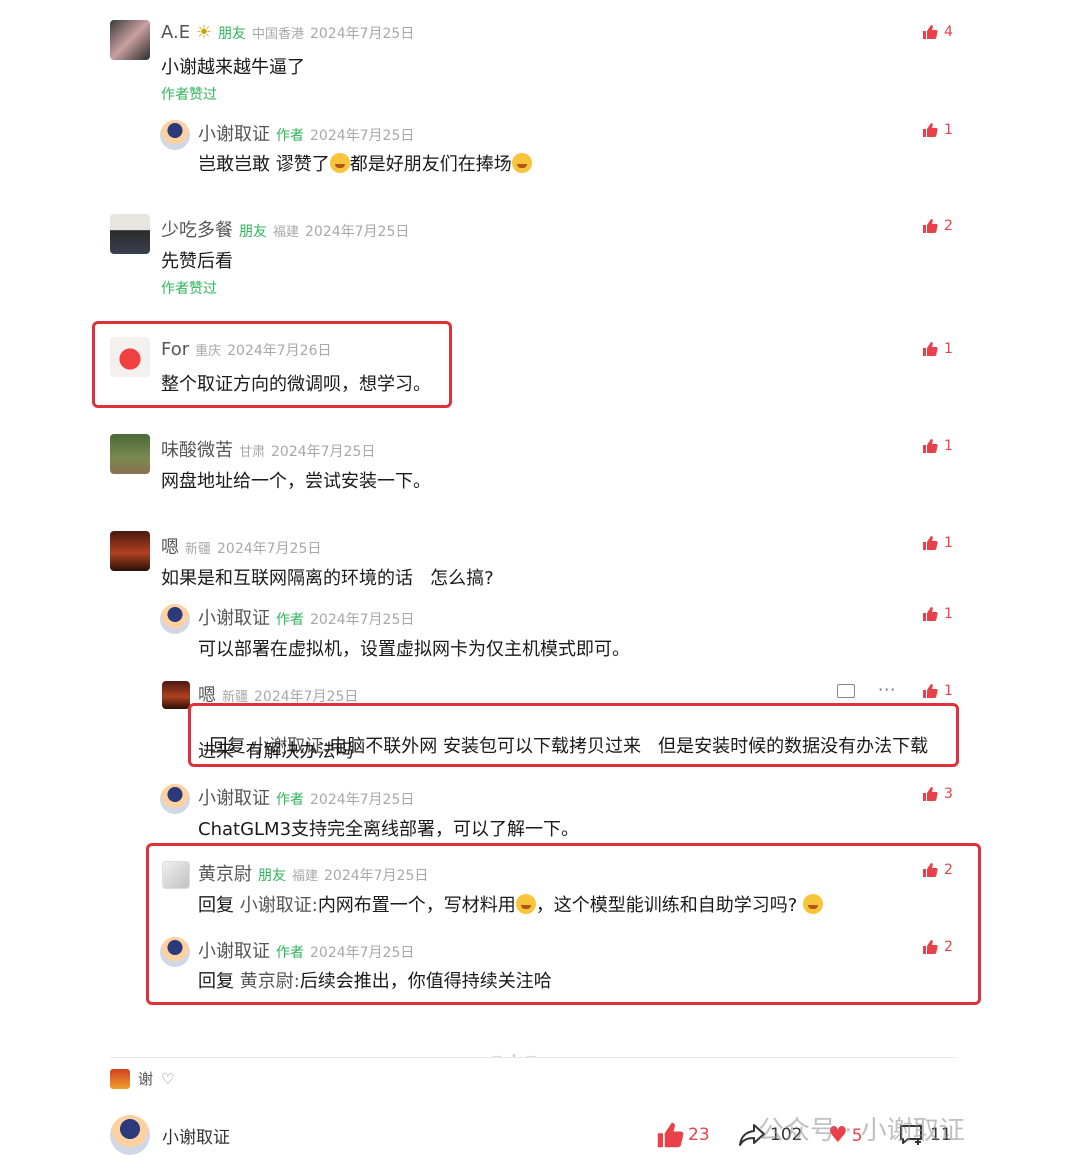  What do you see at coordinates (525, 904) in the screenshot?
I see `grinning-emoji-icon` at bounding box center [525, 904].